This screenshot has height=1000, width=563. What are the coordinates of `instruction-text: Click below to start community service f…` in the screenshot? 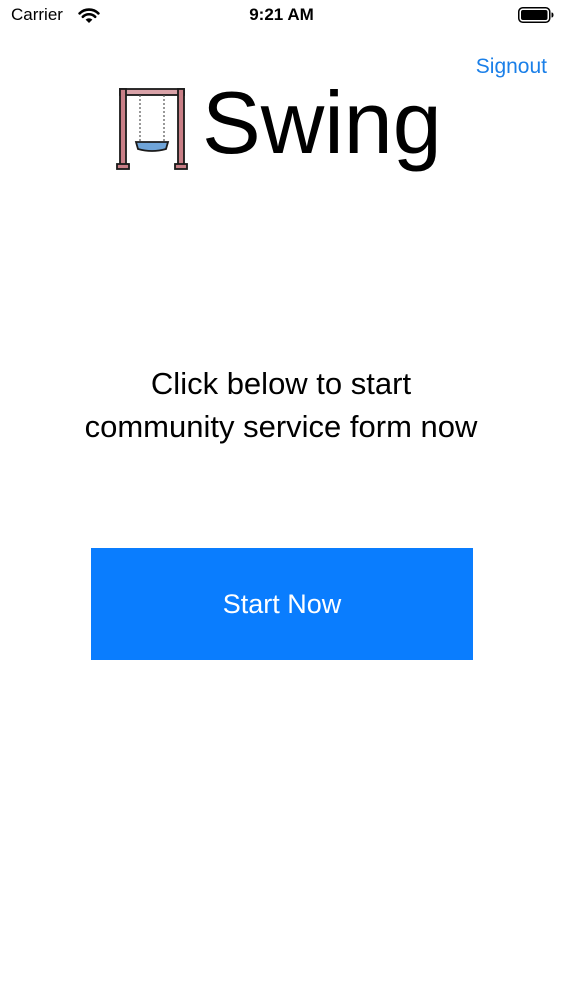 It's located at (281, 405).